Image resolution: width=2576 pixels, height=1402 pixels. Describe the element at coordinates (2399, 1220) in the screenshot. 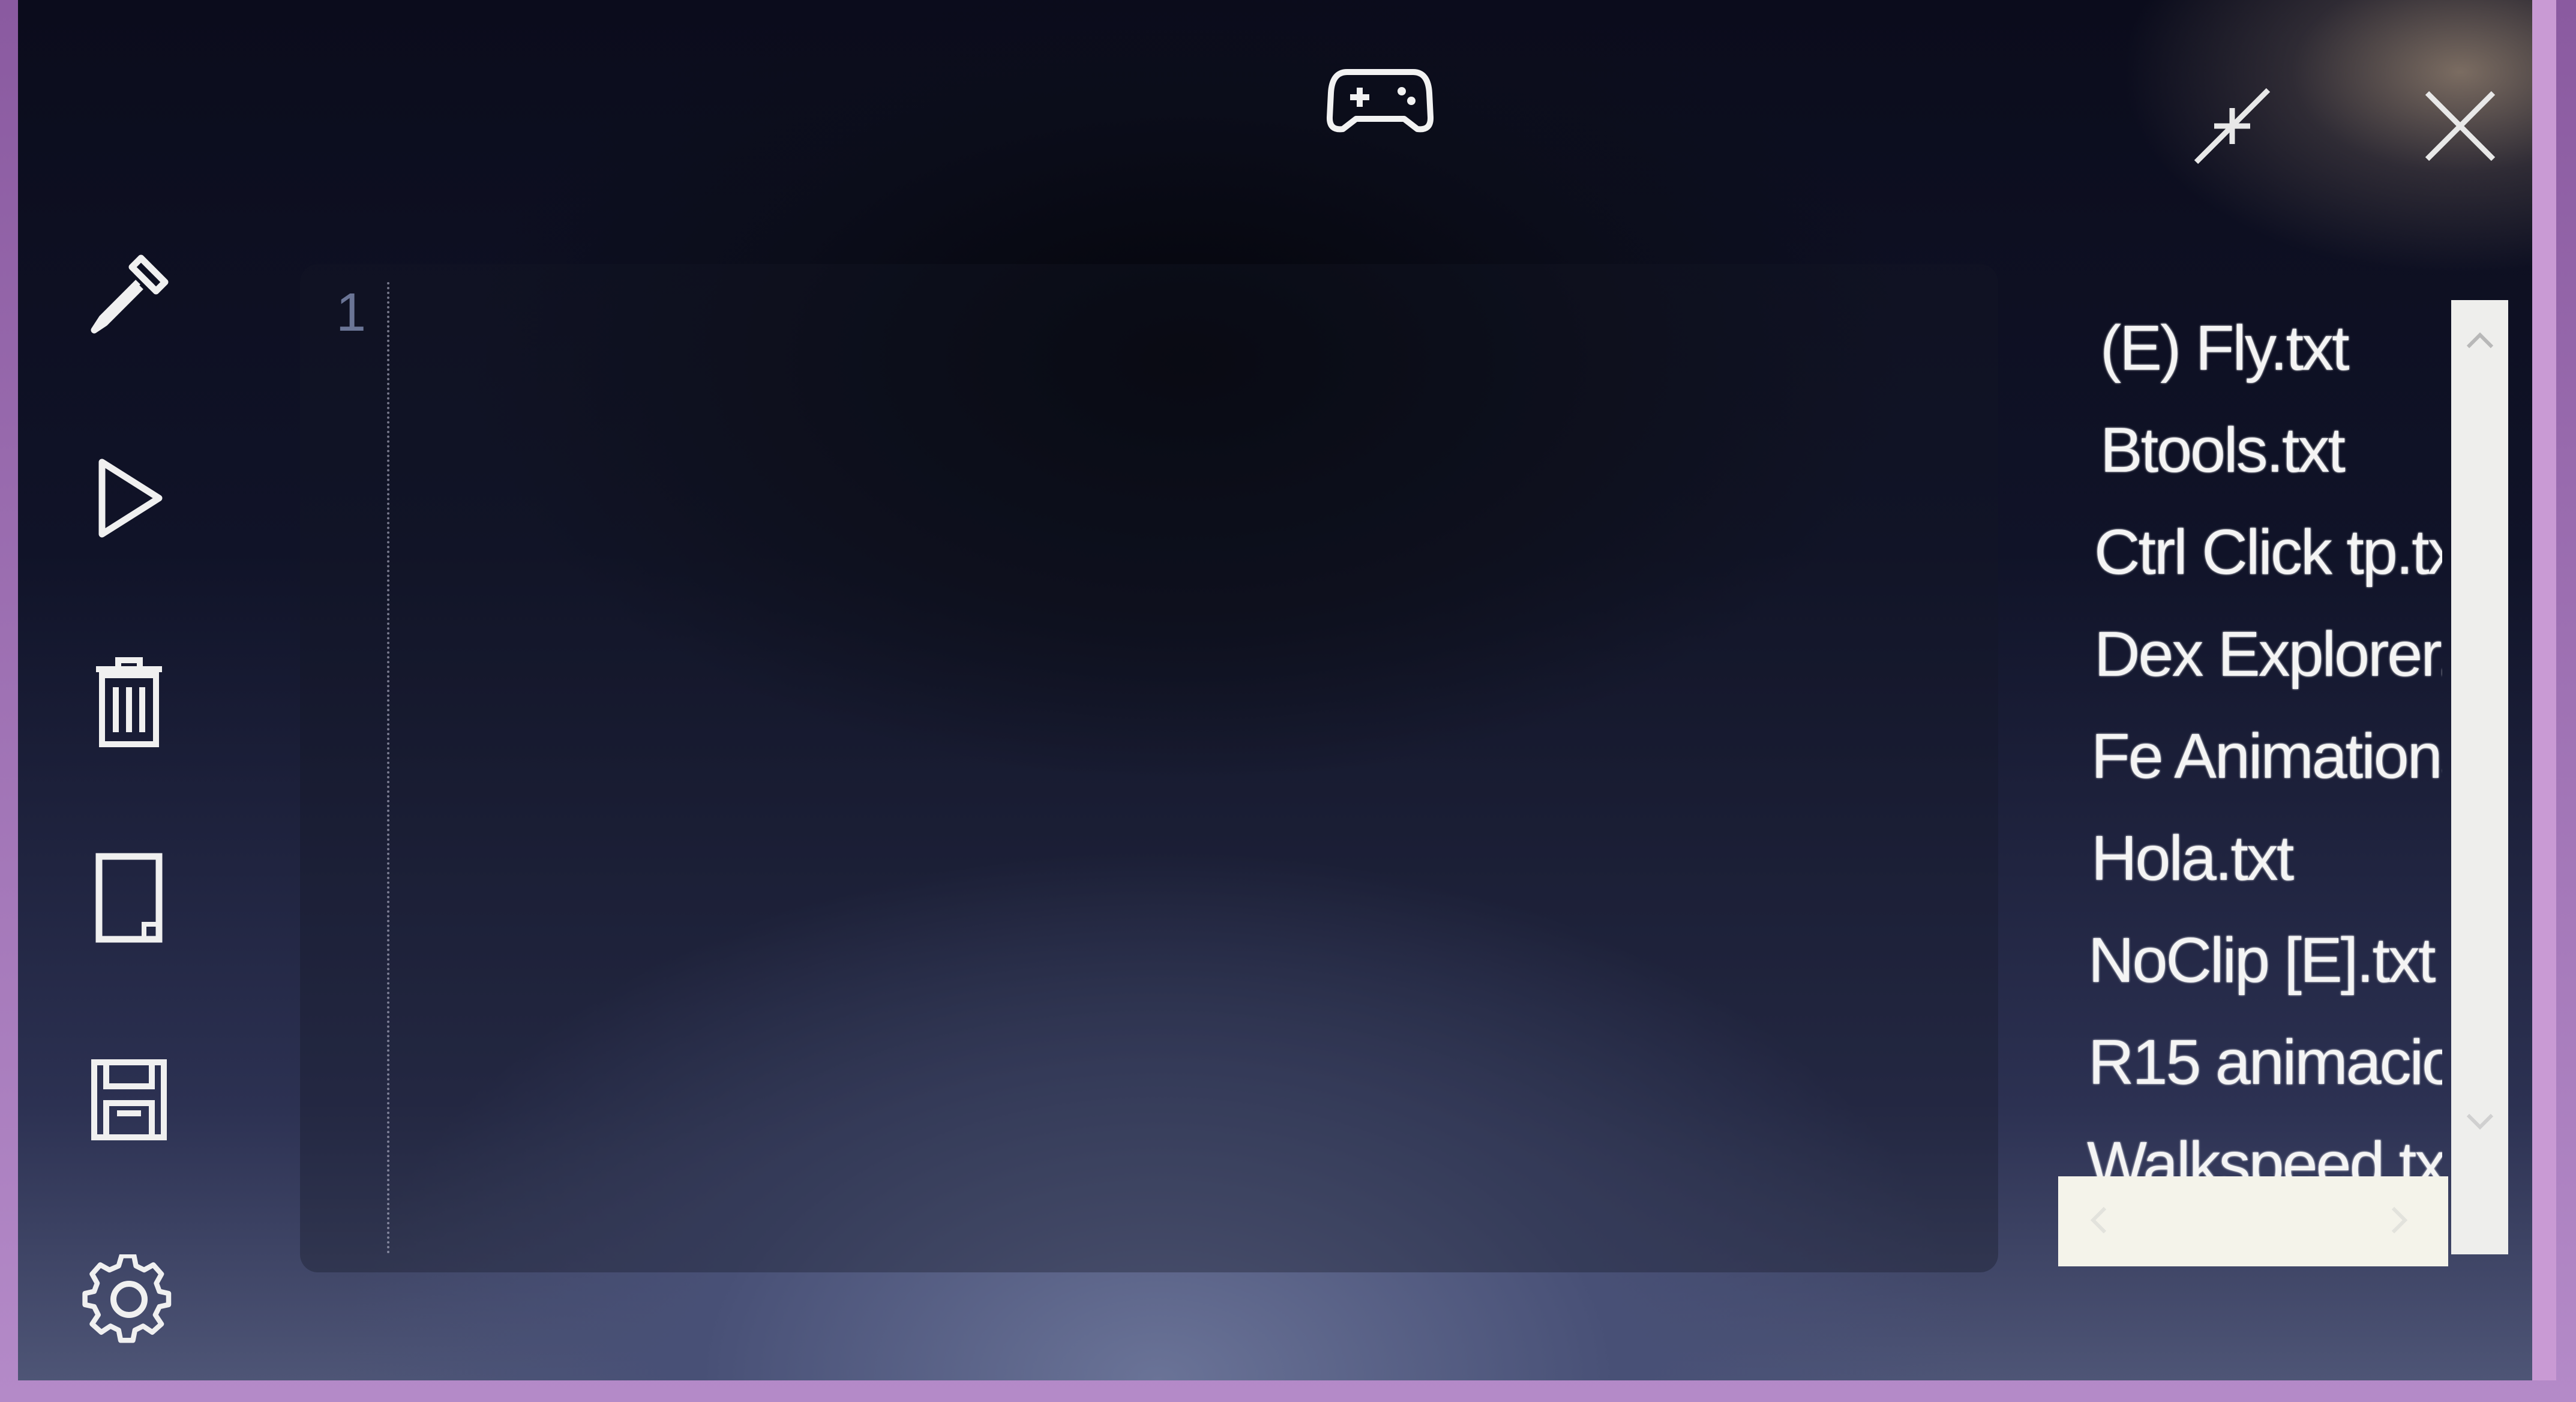

I see `scroll-right-icon` at that location.